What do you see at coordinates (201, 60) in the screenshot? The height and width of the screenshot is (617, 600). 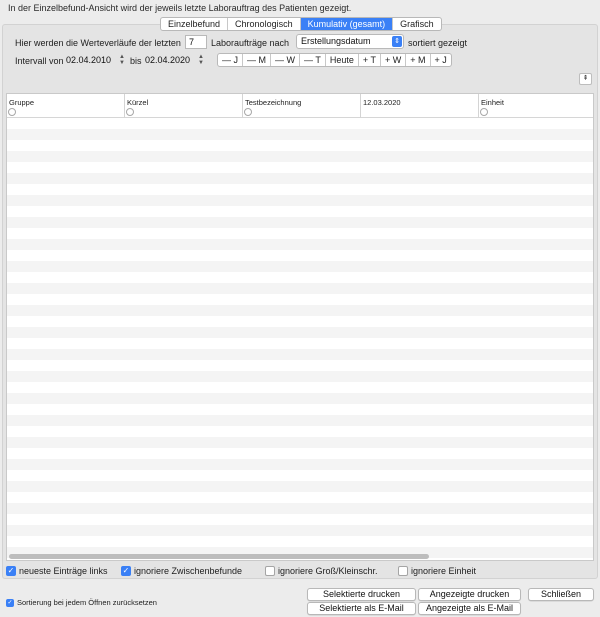 I see `interval-to-stepper: ▲ ▼` at bounding box center [201, 60].